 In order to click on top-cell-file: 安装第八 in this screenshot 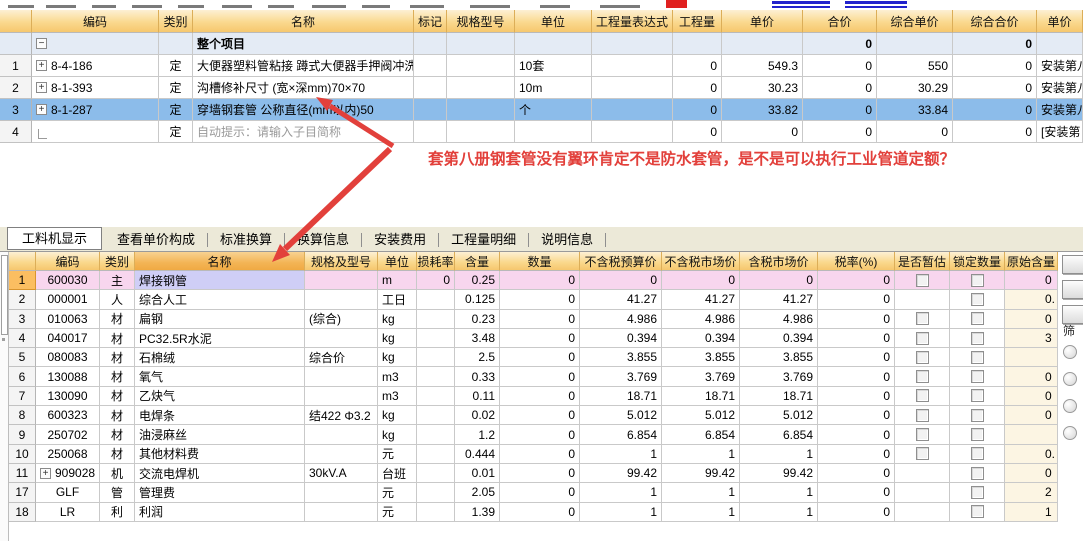, I will do `click(1060, 88)`.